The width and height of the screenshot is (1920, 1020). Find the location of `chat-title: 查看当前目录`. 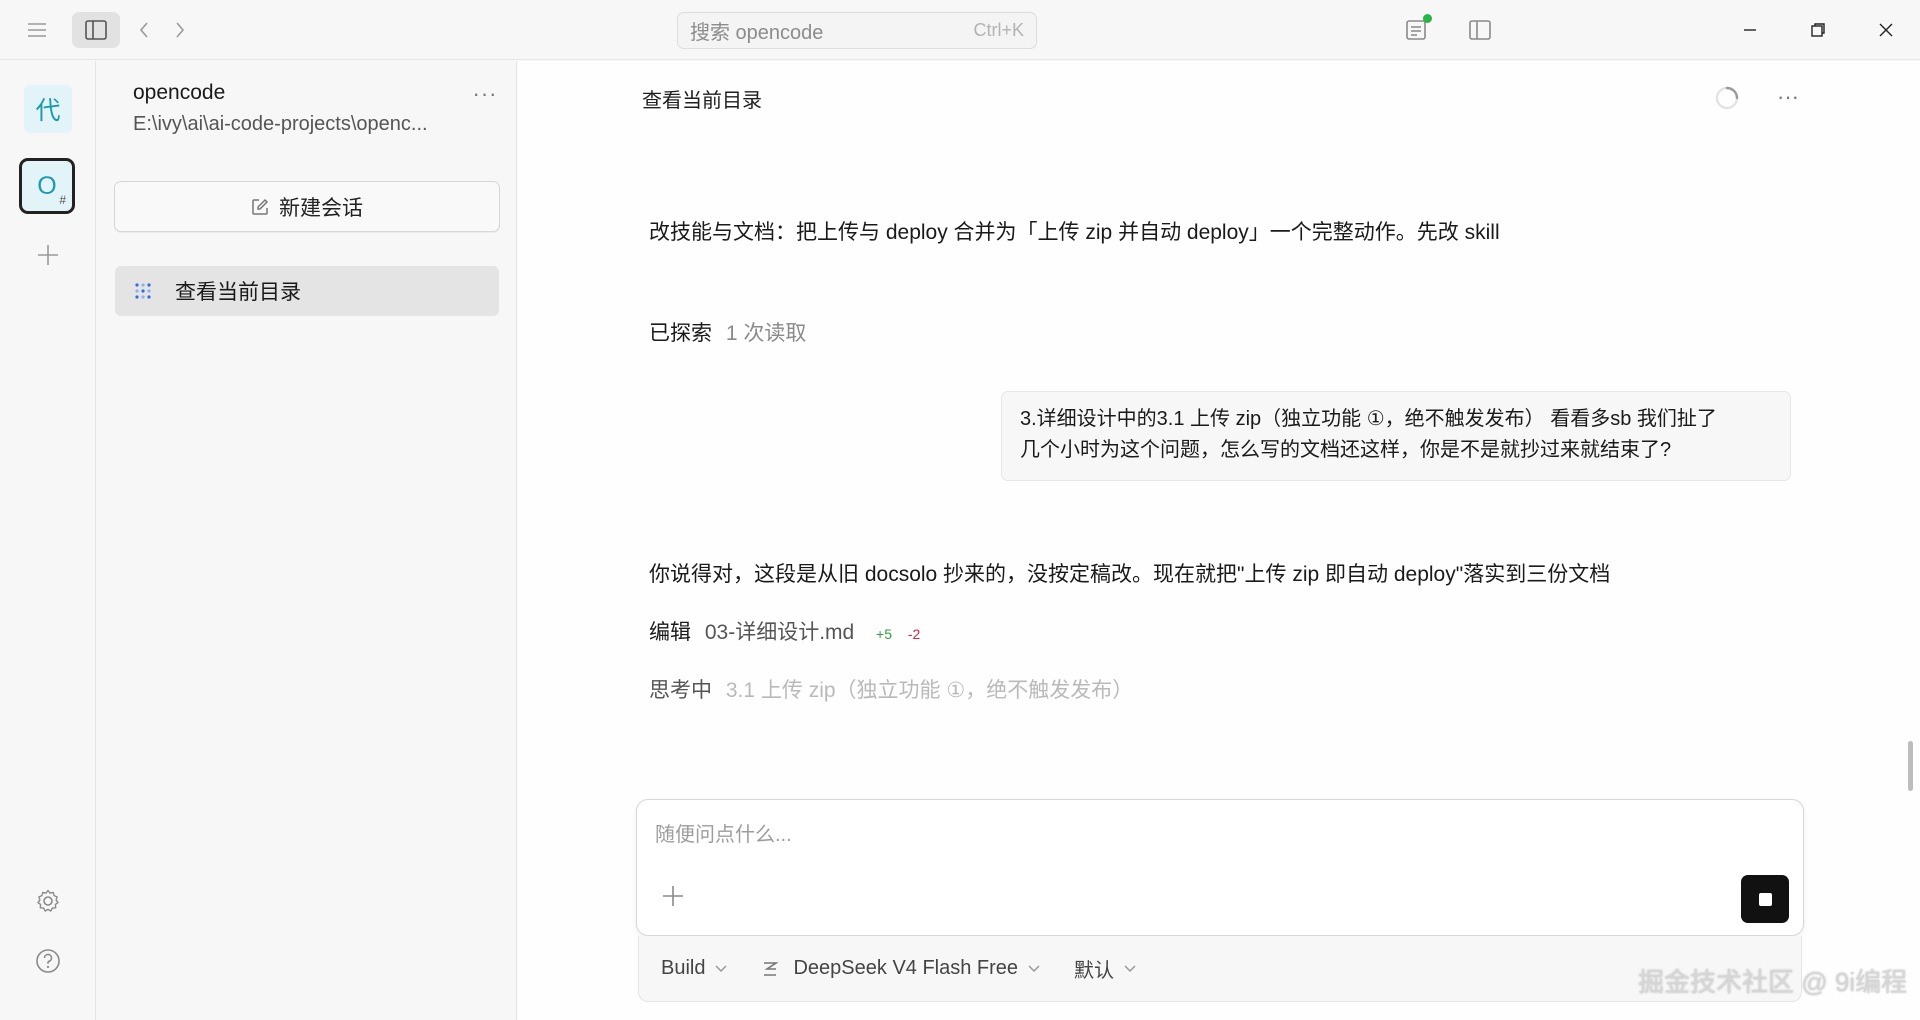

chat-title: 查看当前目录 is located at coordinates (702, 101).